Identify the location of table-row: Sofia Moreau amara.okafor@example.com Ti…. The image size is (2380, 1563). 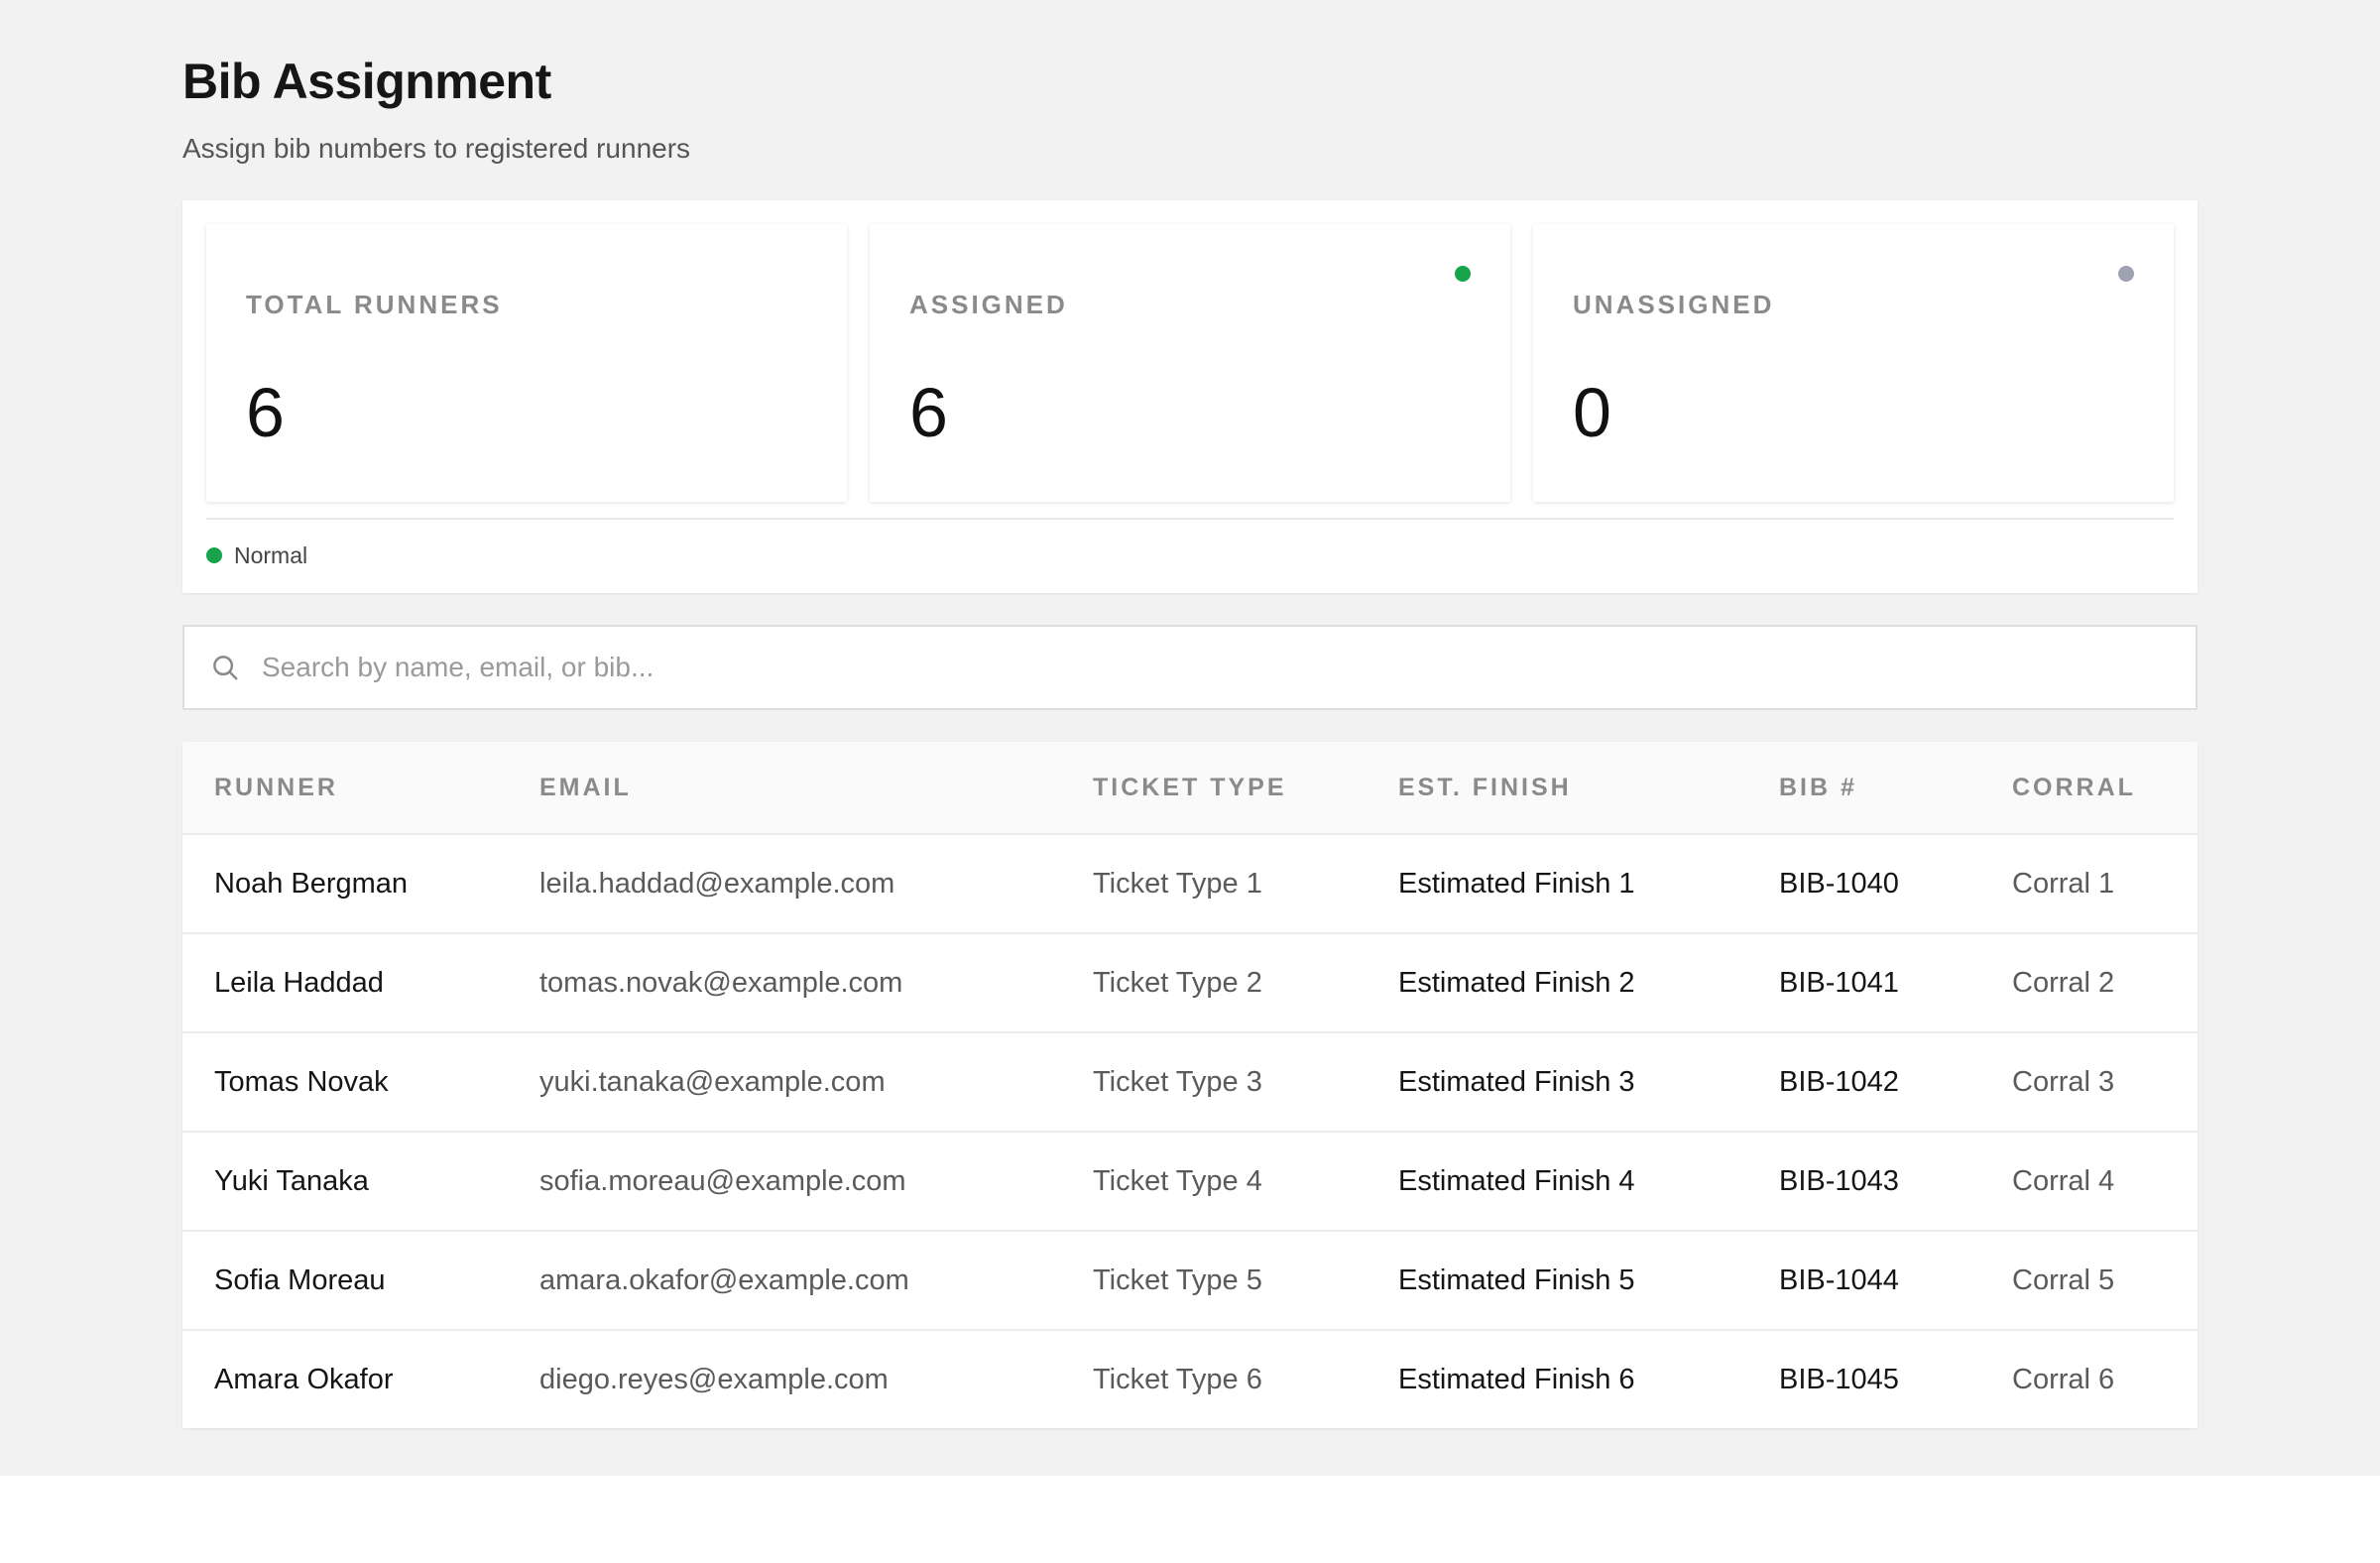
(1190, 1279).